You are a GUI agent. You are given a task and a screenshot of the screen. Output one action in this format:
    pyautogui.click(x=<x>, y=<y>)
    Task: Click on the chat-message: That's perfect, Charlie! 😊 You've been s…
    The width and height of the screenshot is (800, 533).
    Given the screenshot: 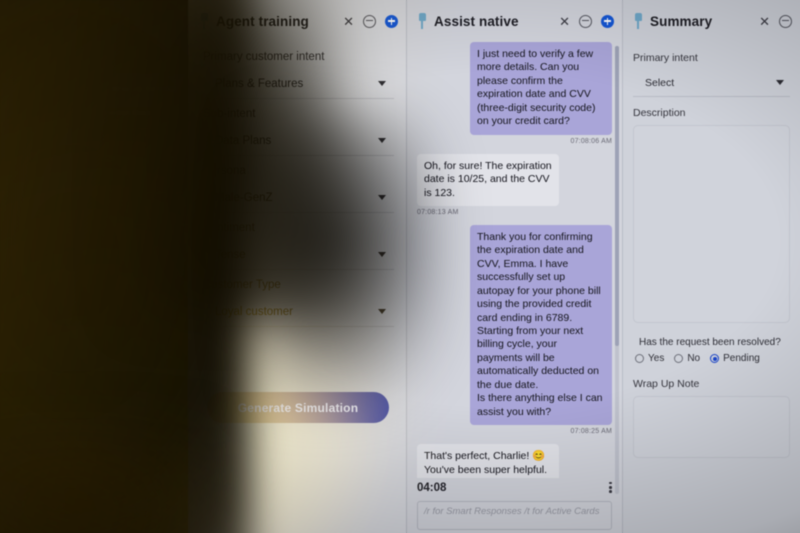 What is the action you would take?
    pyautogui.click(x=514, y=461)
    